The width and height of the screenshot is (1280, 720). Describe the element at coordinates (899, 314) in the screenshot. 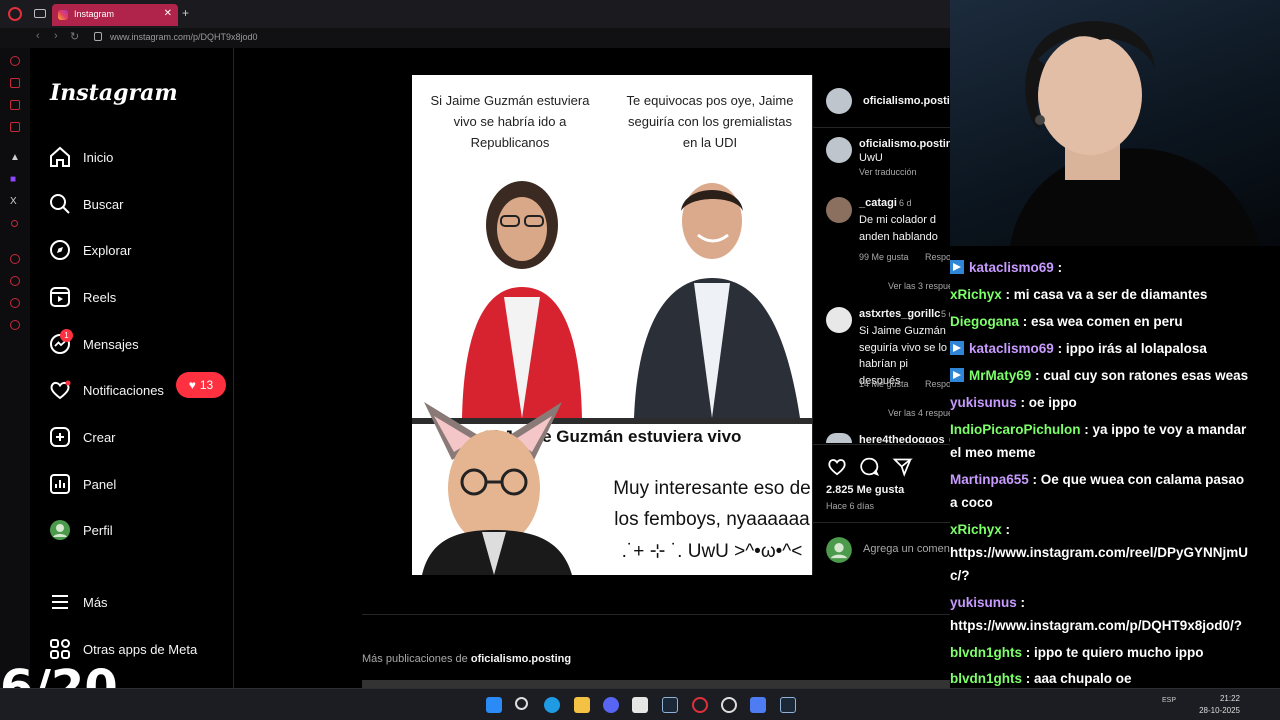

I see `comment-username: astxrtes_gorillc` at that location.